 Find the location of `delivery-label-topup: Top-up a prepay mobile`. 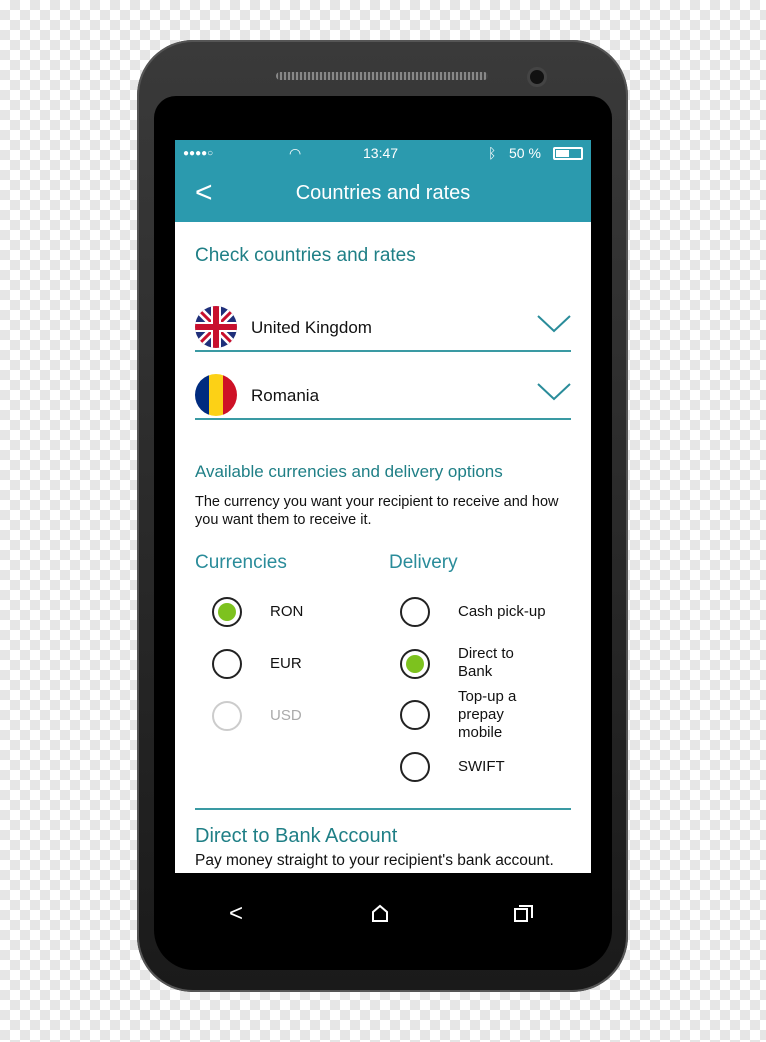

delivery-label-topup: Top-up a prepay mobile is located at coordinates (487, 714).